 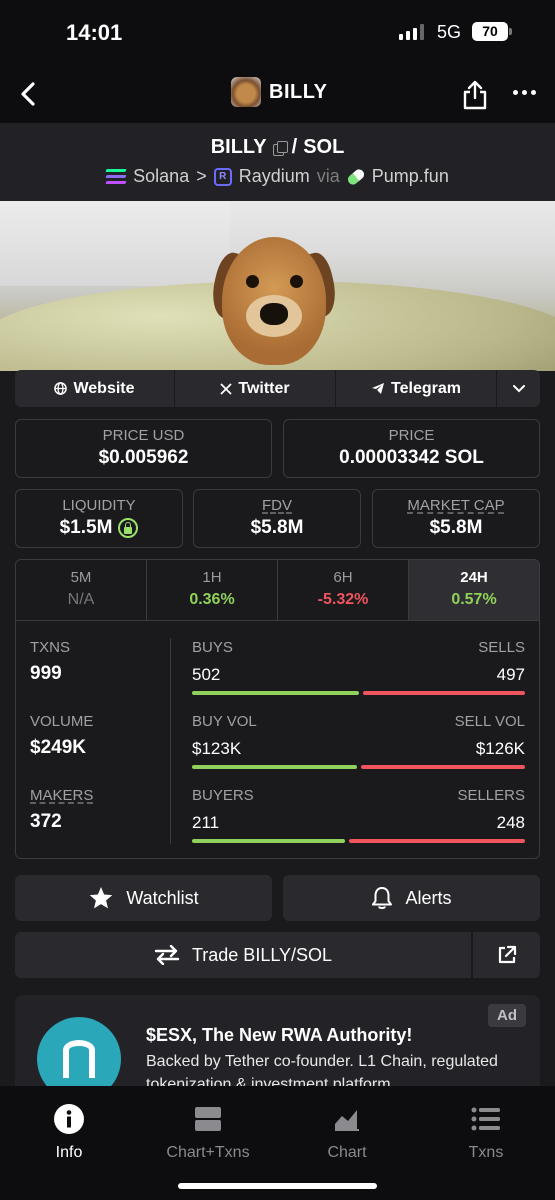 I want to click on buys-sells-stat: BUYS SELLS 502 497, so click(x=358, y=667).